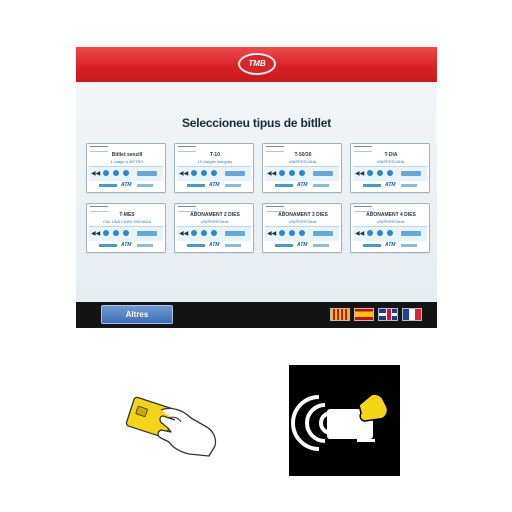 The width and height of the screenshot is (512, 512). What do you see at coordinates (171, 426) in the screenshot?
I see `card-insert-icon` at bounding box center [171, 426].